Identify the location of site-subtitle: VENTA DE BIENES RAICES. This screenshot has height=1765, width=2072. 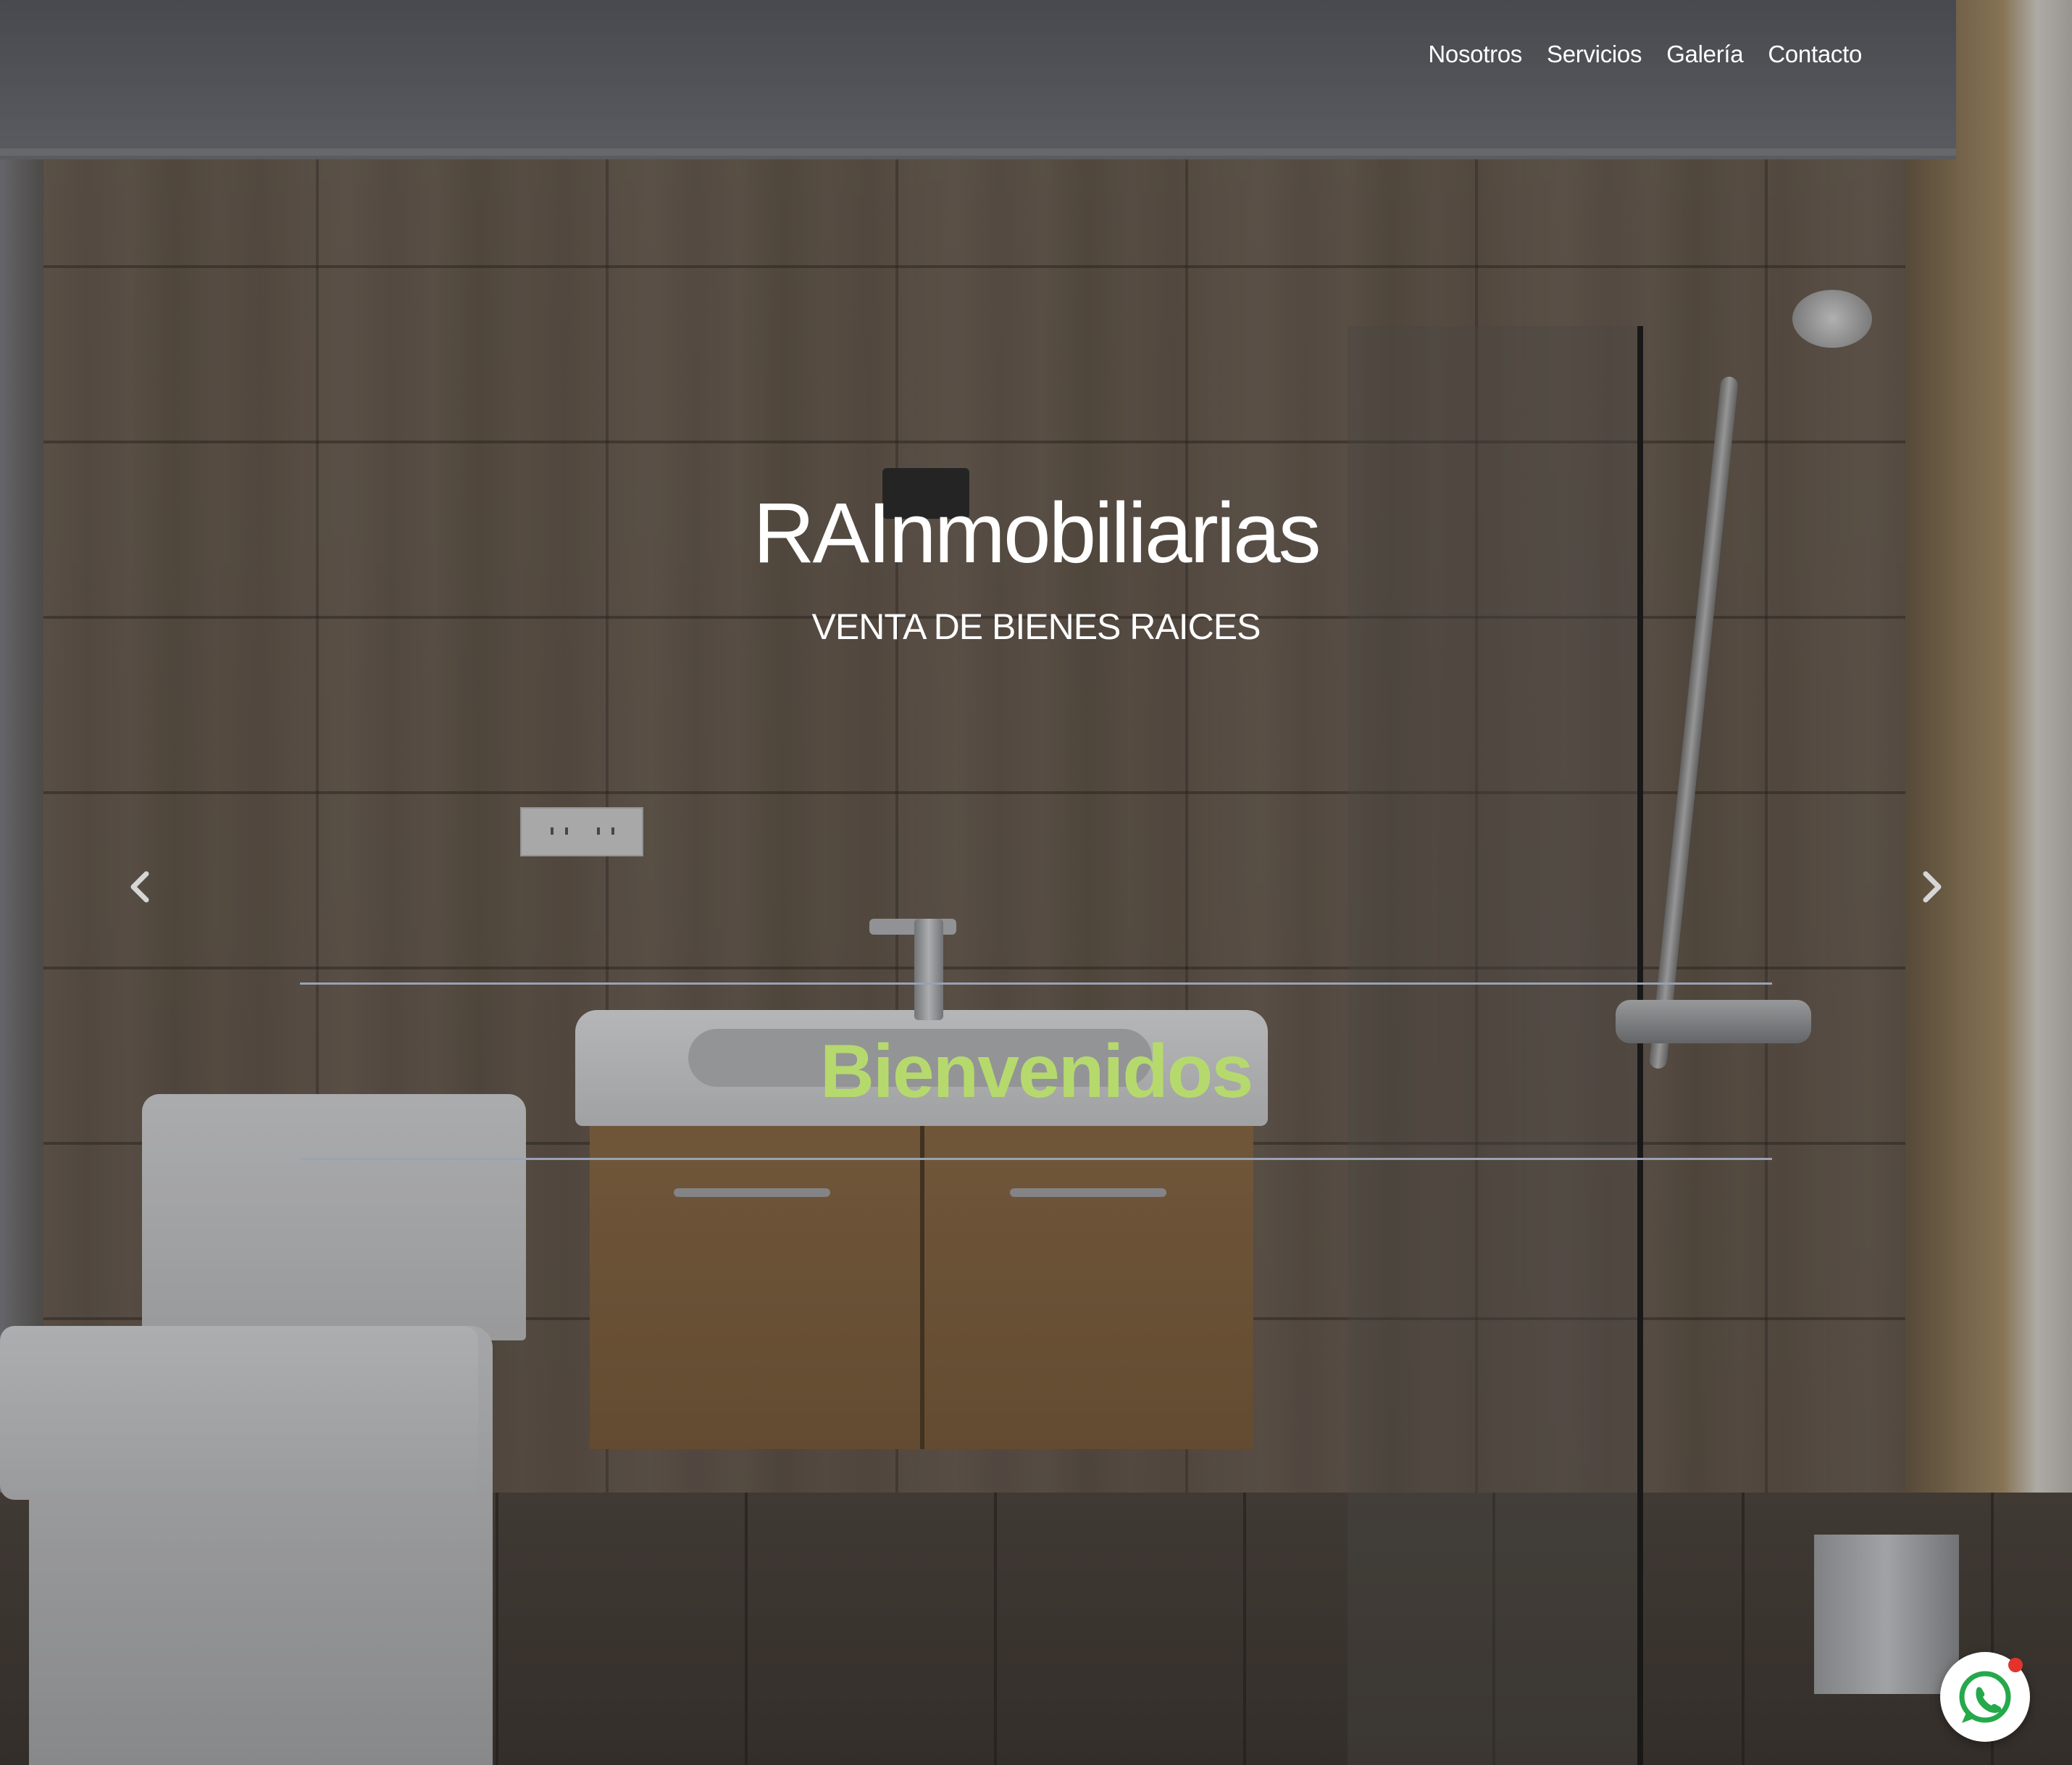
(1036, 626).